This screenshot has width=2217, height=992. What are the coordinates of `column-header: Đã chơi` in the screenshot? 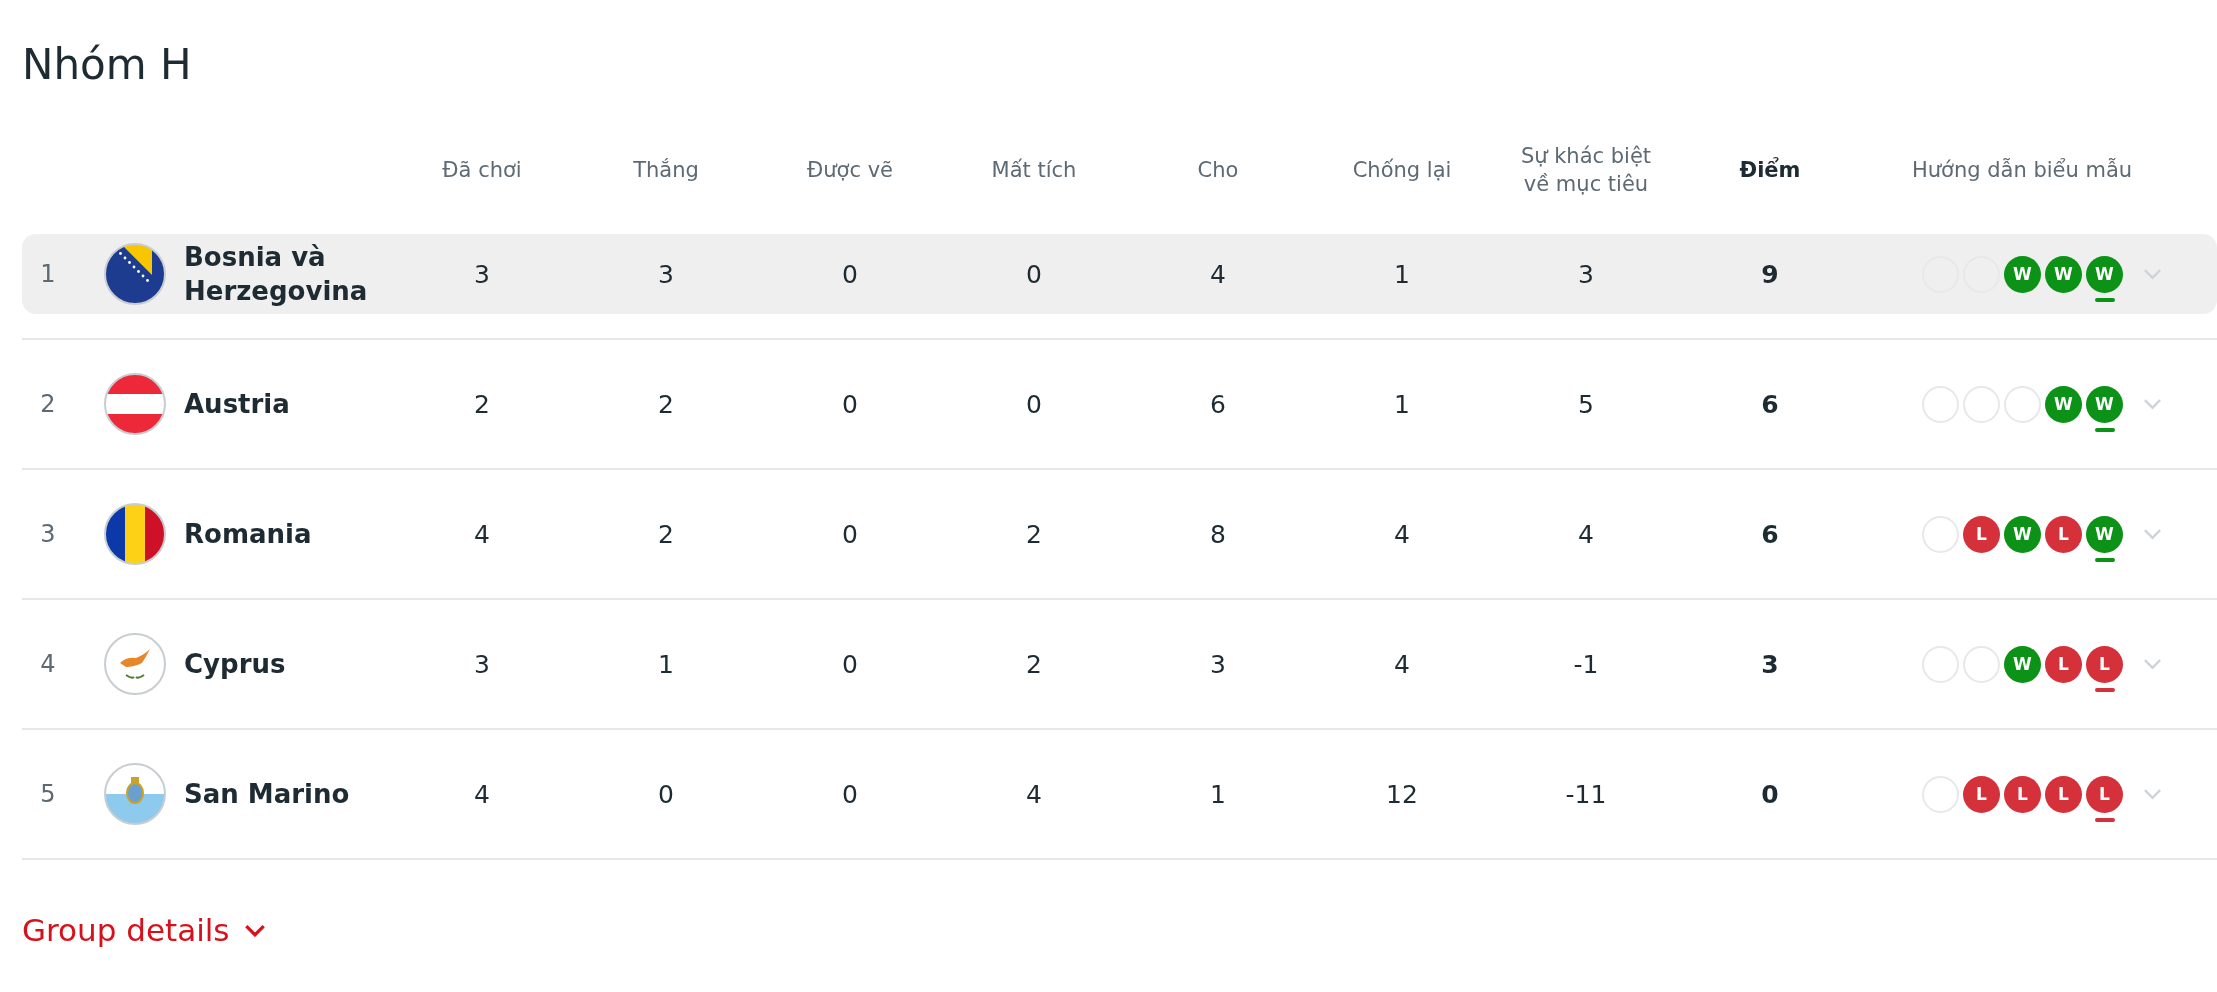 It's located at (482, 170).